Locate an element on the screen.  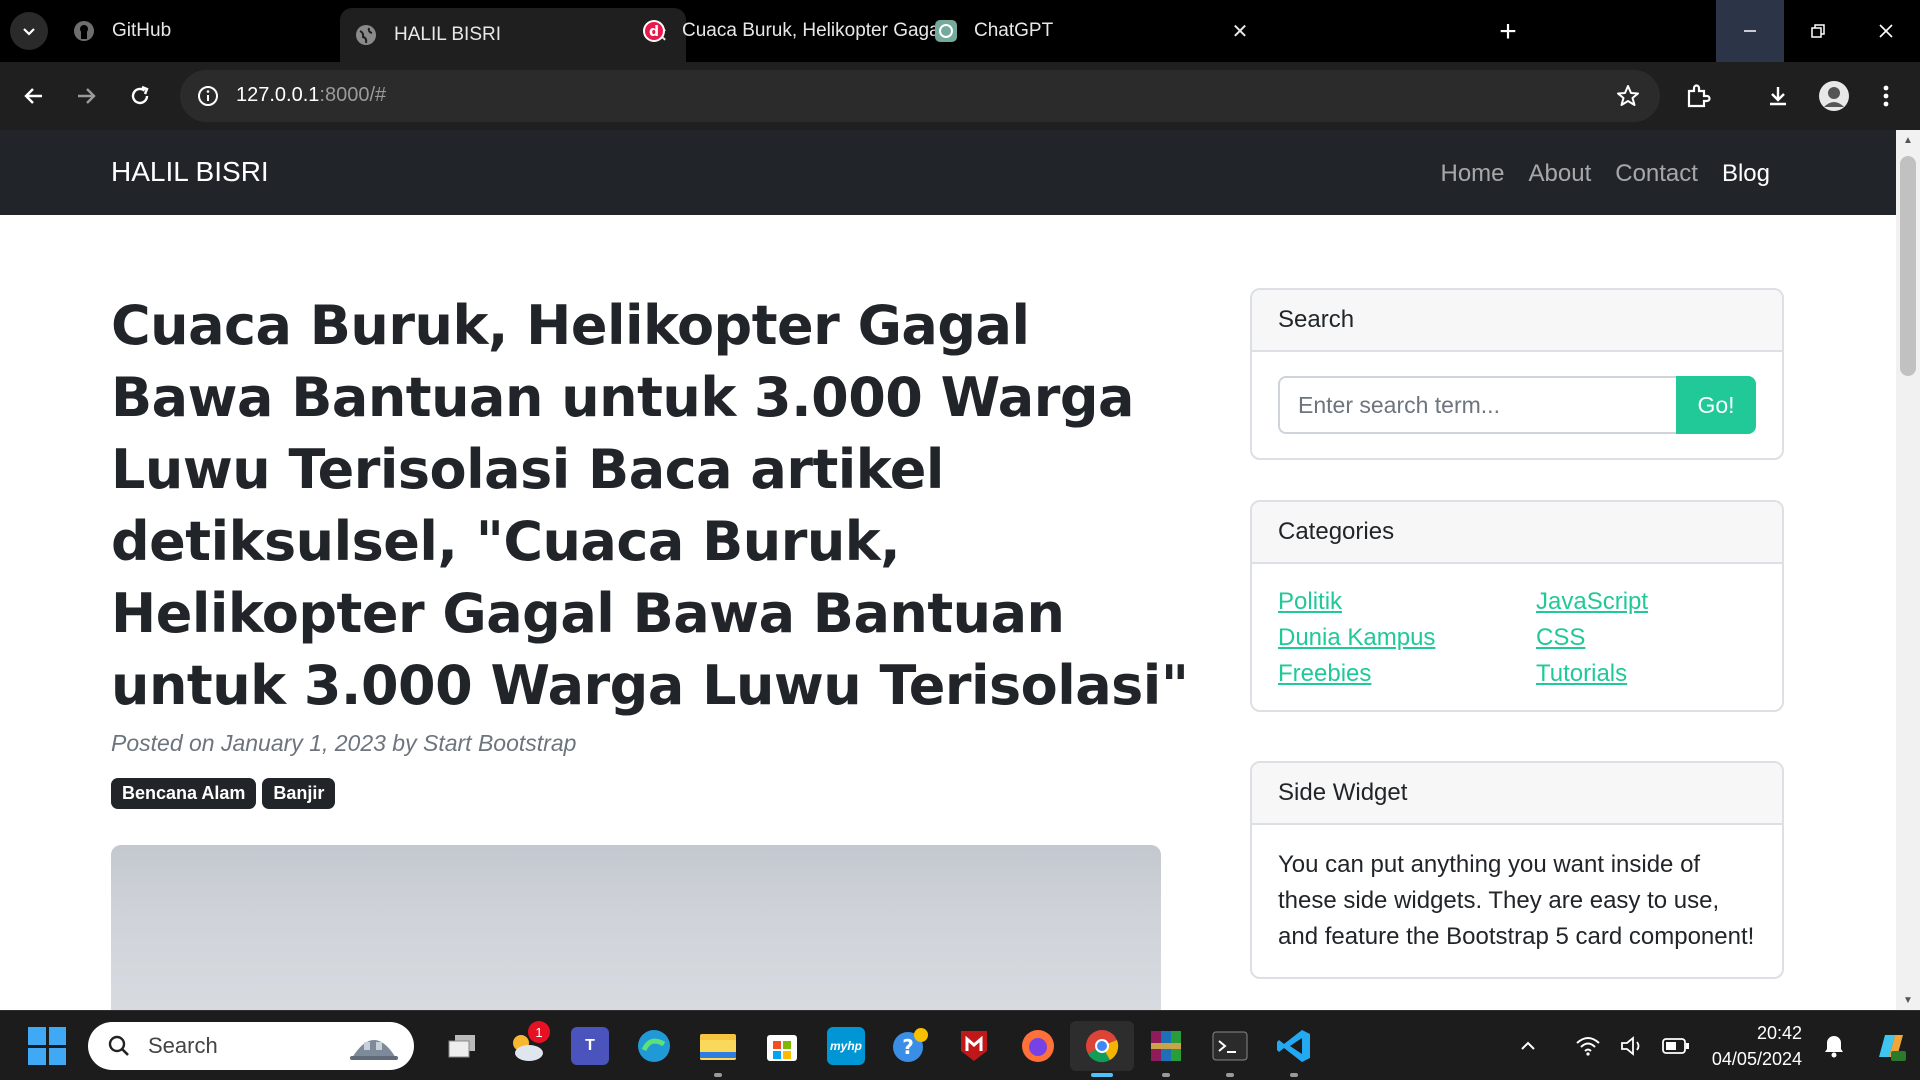
bookmark-star-icon is located at coordinates (1628, 96).